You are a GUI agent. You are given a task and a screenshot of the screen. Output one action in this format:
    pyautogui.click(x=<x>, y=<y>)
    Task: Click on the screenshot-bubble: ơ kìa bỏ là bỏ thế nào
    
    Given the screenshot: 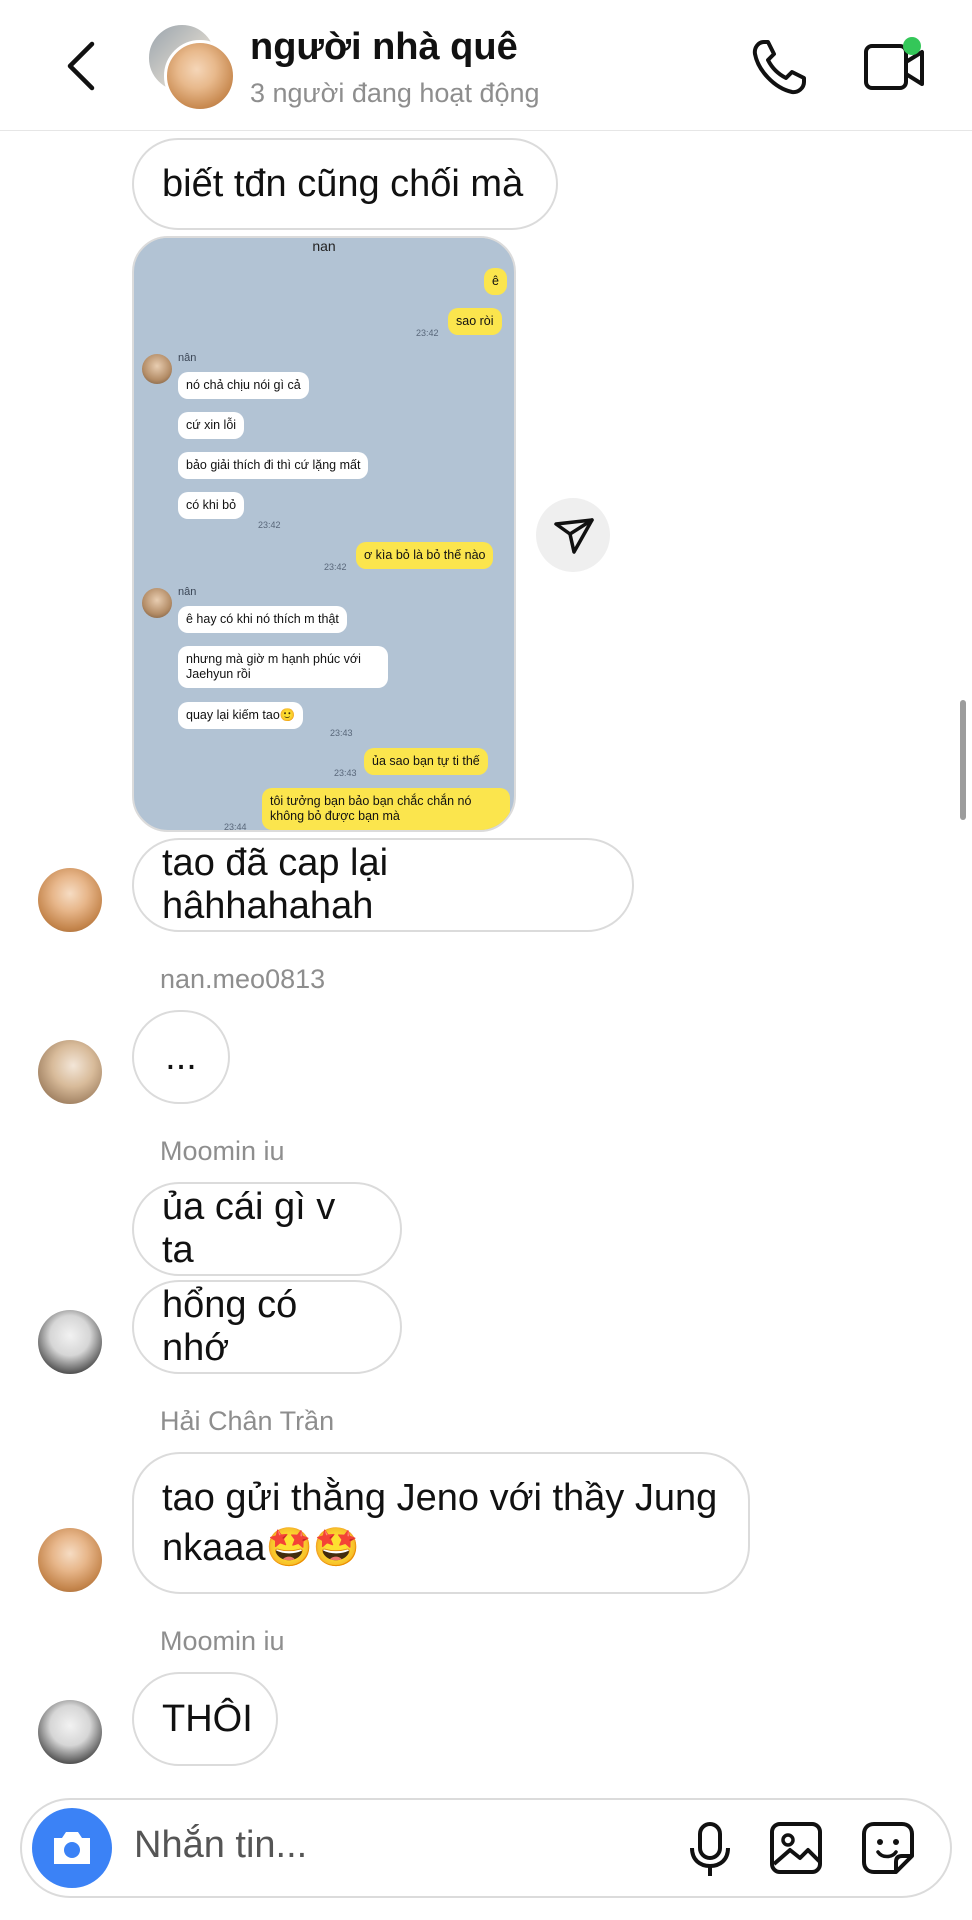 What is the action you would take?
    pyautogui.click(x=425, y=555)
    